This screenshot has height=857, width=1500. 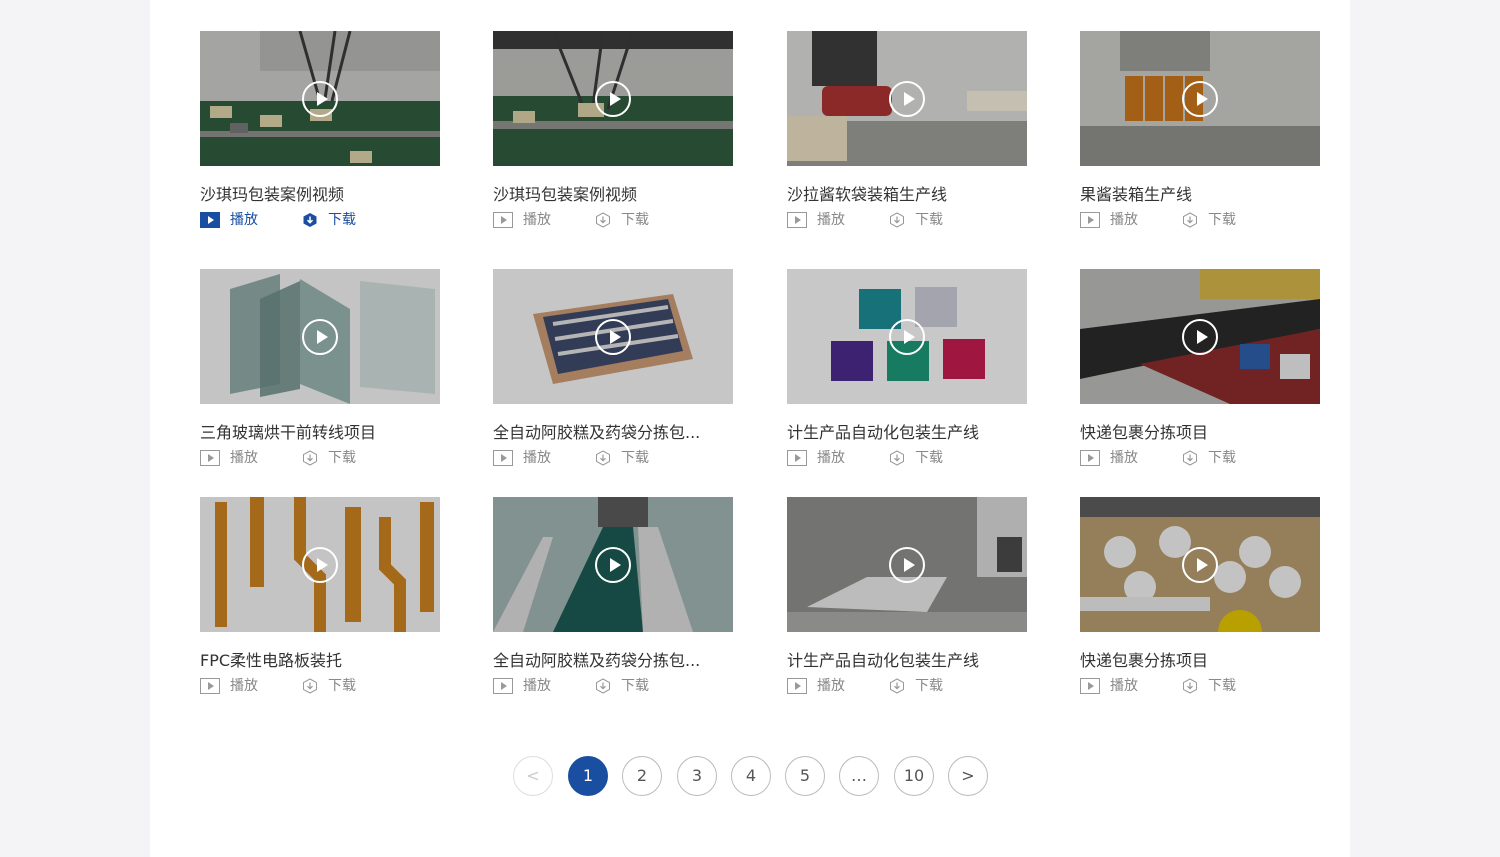 What do you see at coordinates (914, 776) in the screenshot?
I see `page-10-button: 10` at bounding box center [914, 776].